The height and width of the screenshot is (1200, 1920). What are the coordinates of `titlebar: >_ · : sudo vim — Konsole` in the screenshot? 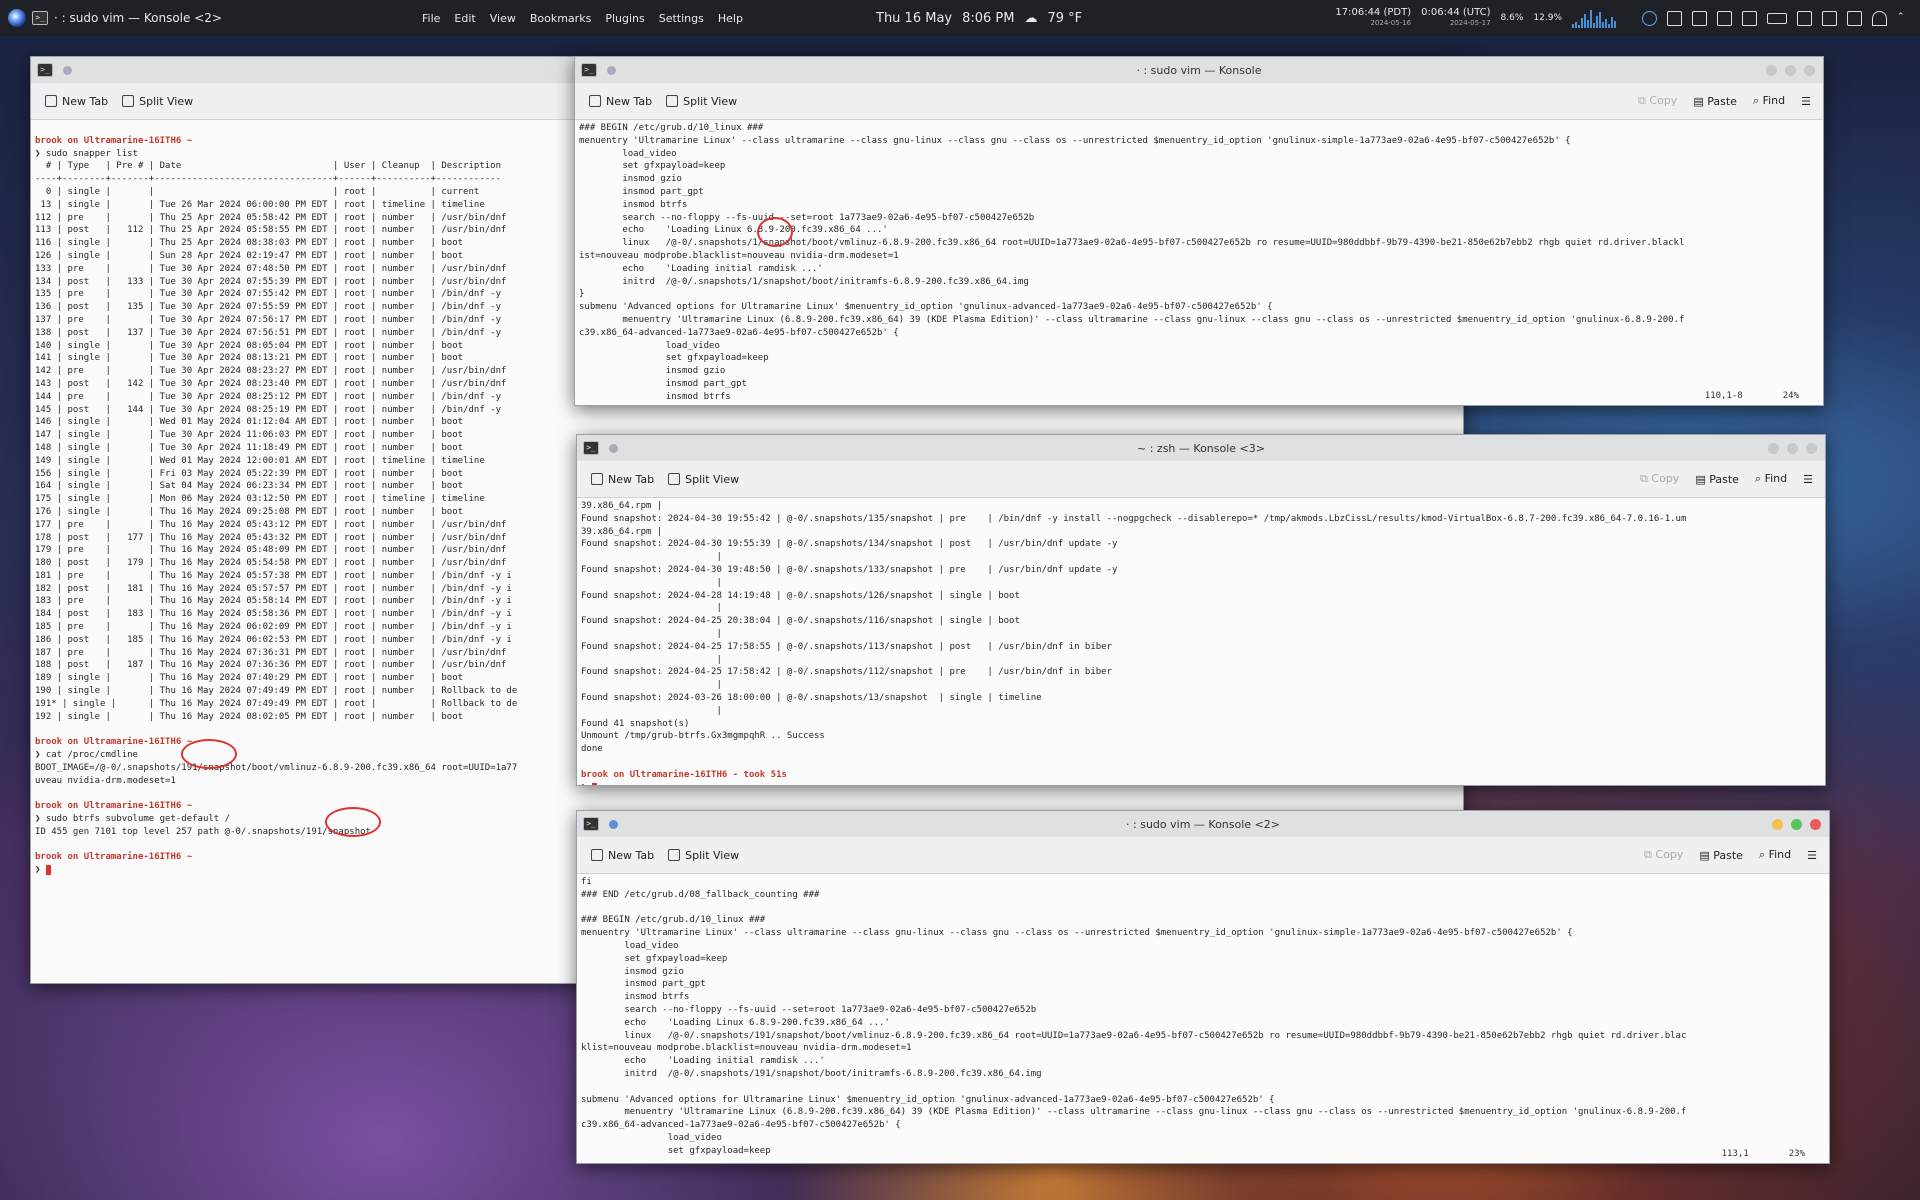 It's located at (1199, 70).